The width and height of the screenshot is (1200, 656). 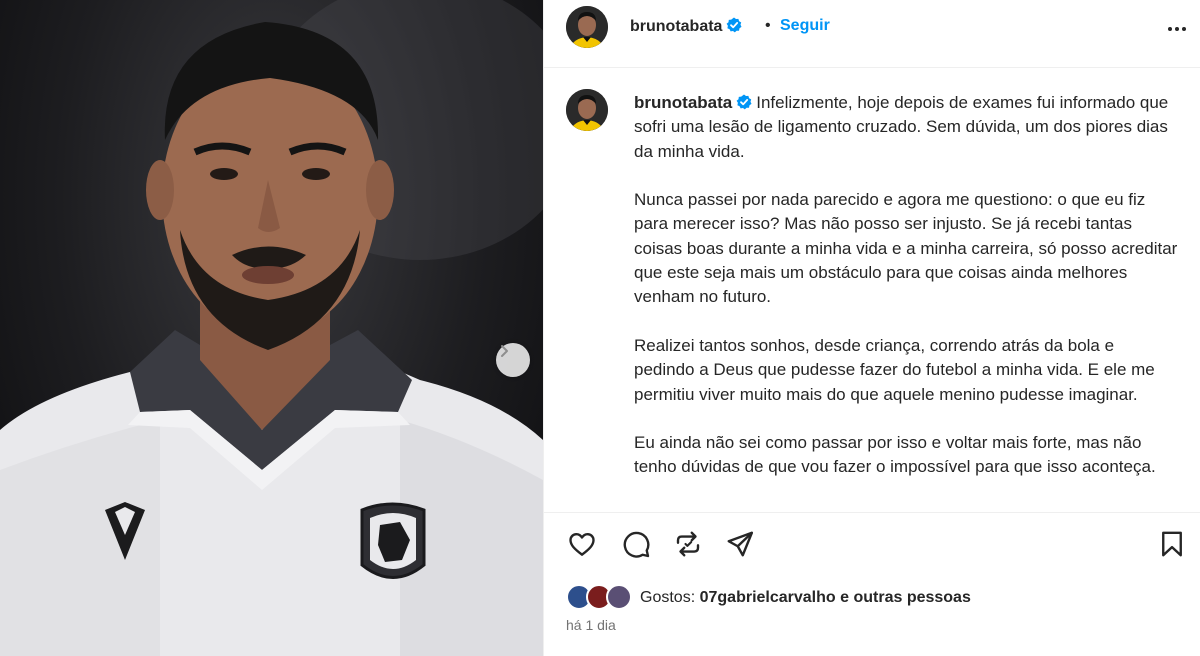 What do you see at coordinates (1179, 29) in the screenshot?
I see `more-options-icon` at bounding box center [1179, 29].